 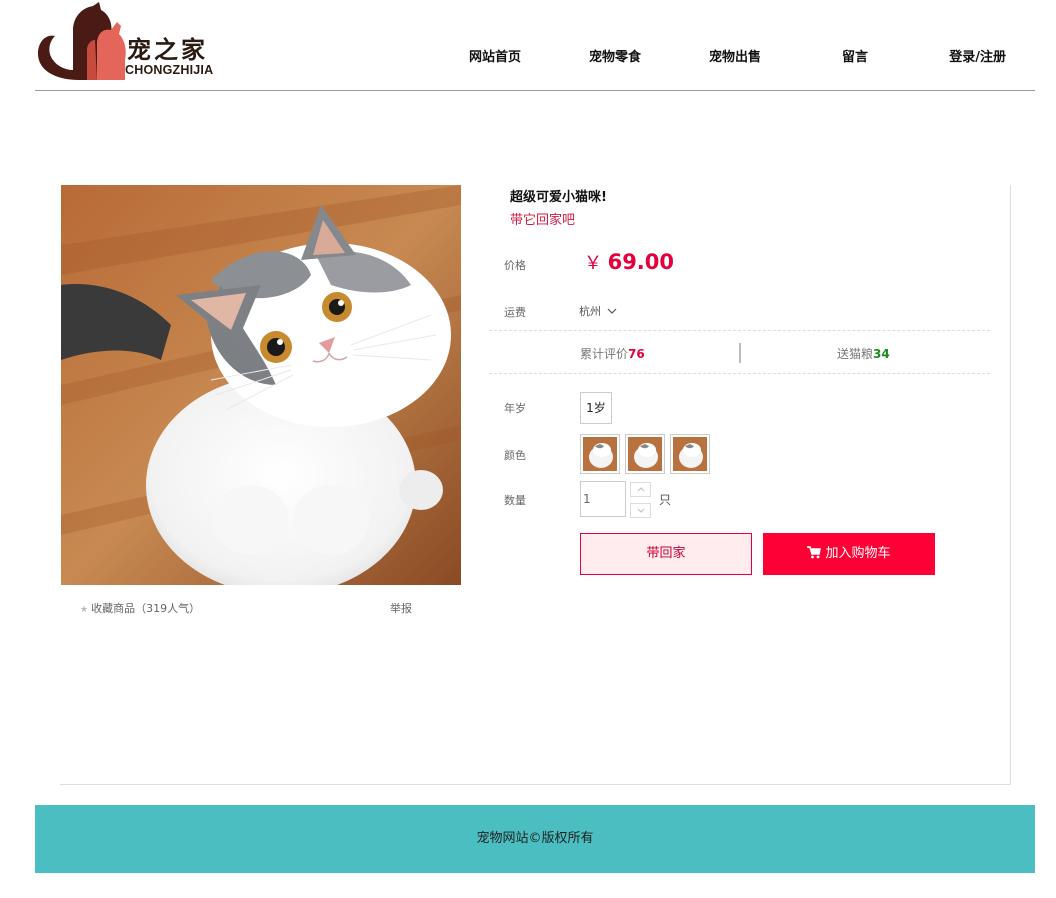 I want to click on favorite-popularity: （319人气）, so click(x=168, y=608).